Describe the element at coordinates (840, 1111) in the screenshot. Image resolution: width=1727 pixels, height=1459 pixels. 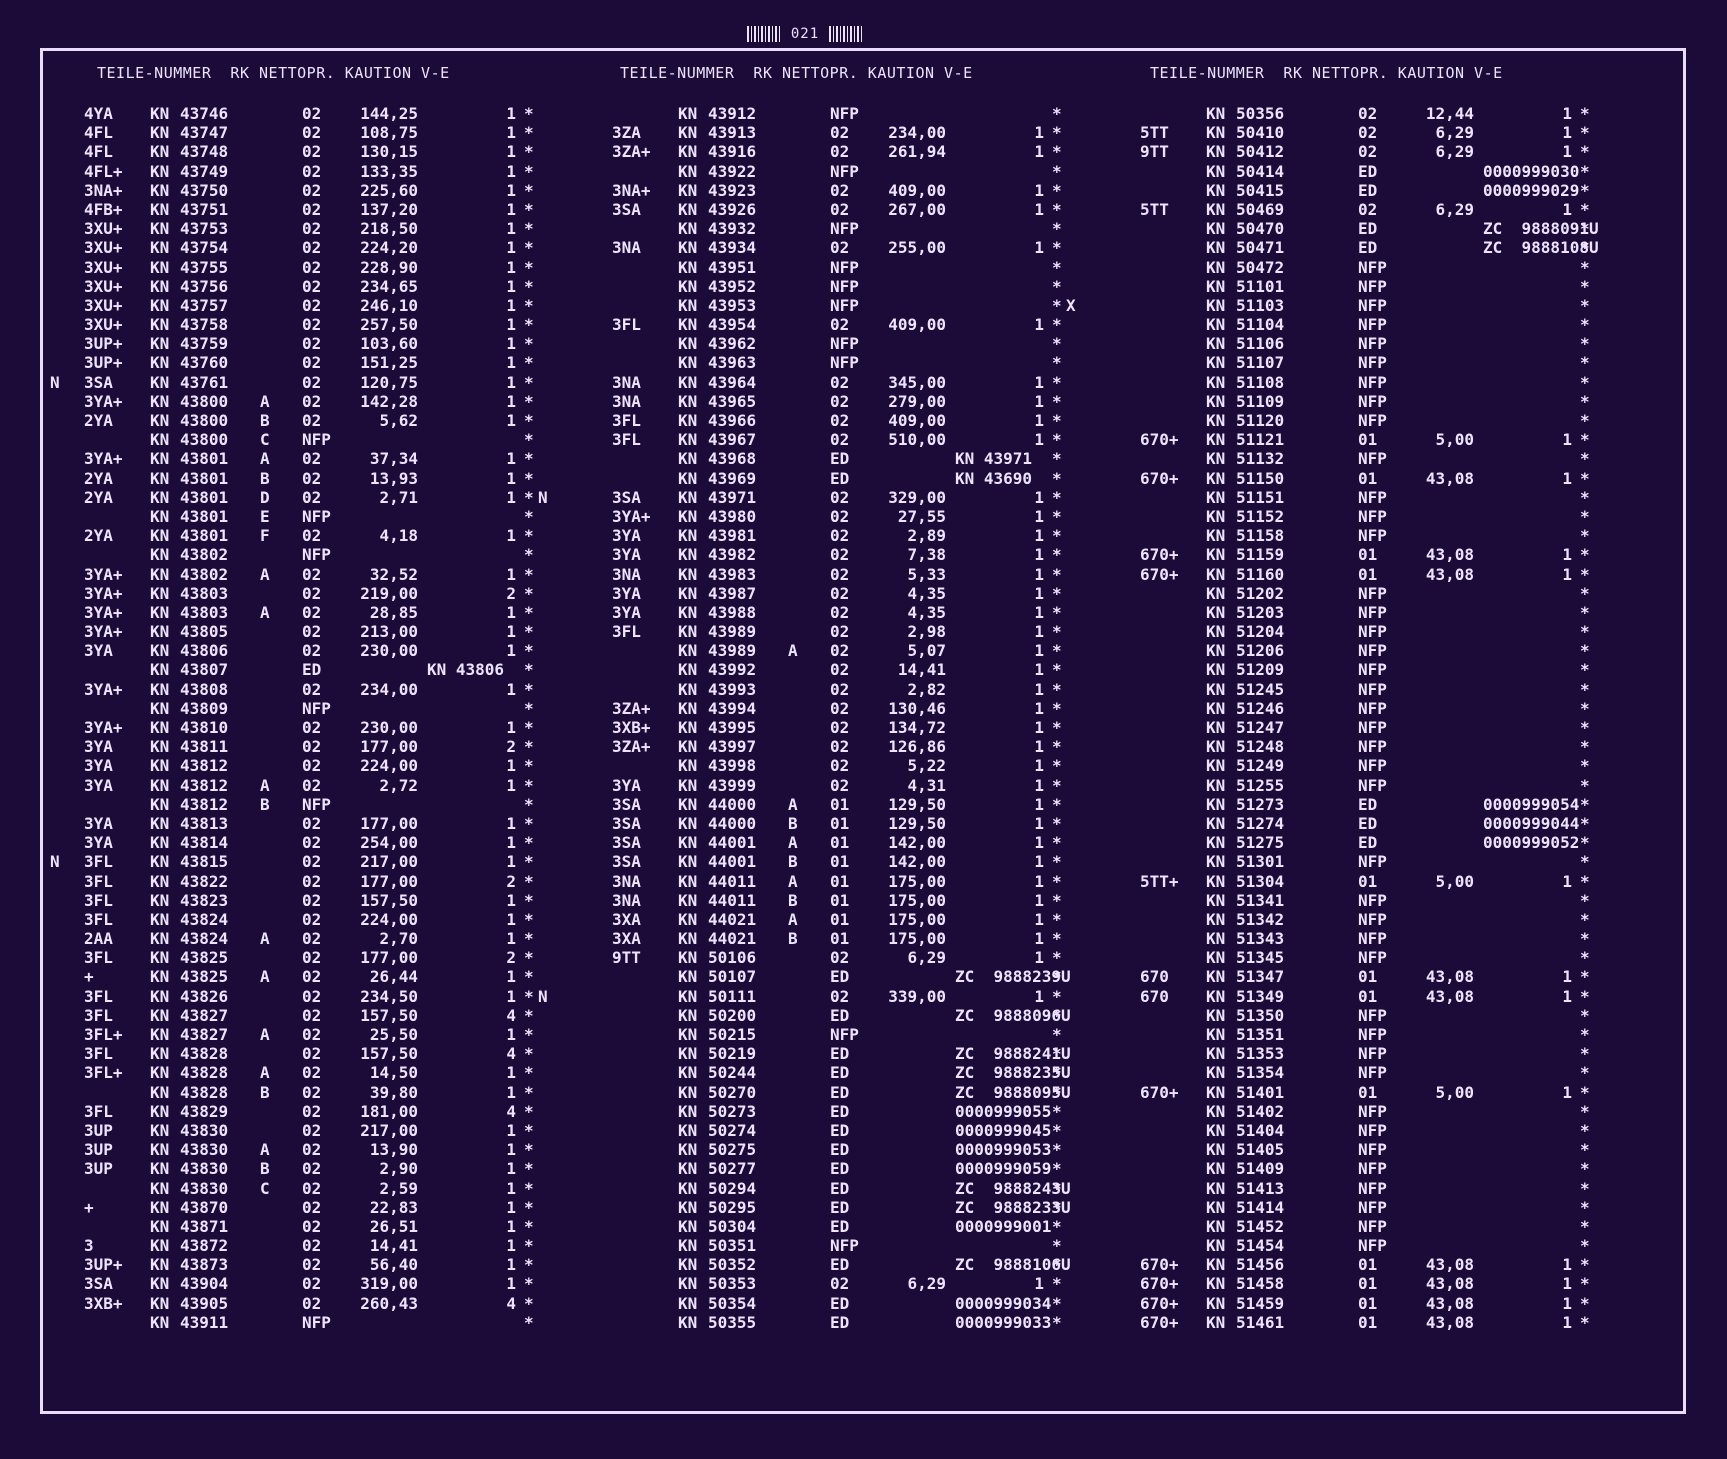
I see `rk-code: ED` at that location.